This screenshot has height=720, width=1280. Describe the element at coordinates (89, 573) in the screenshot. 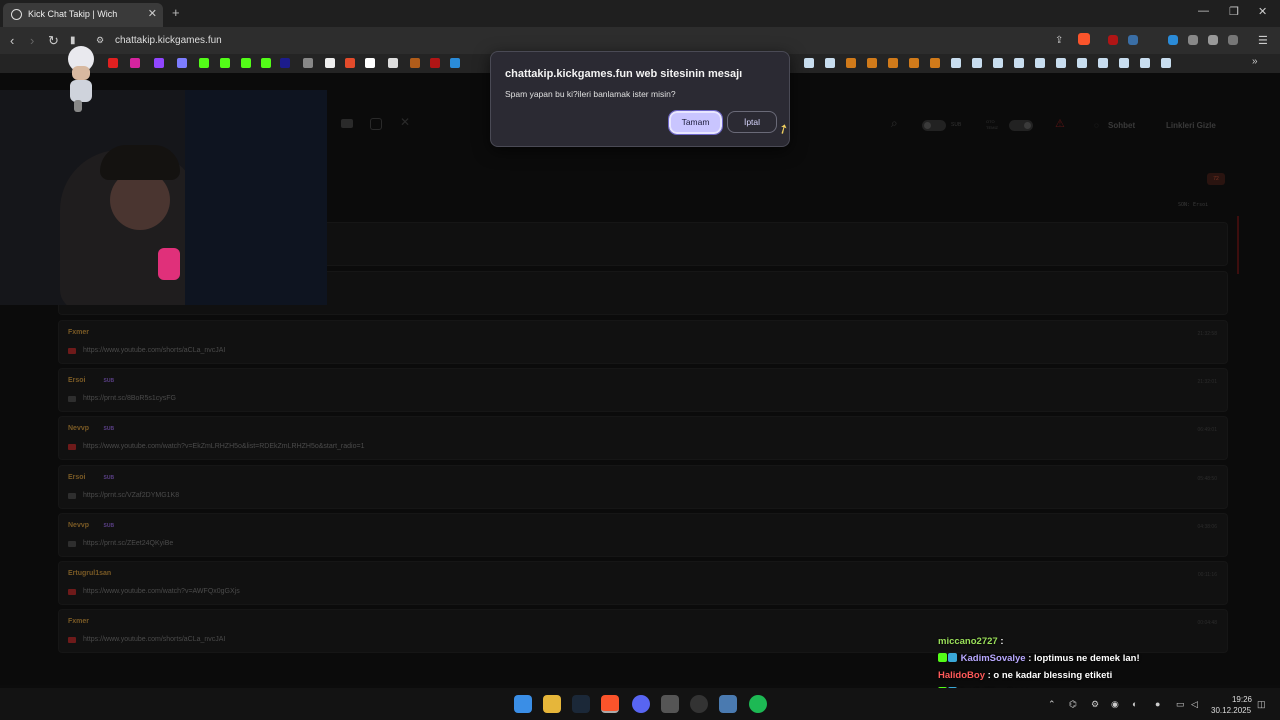

I see `message-username: Ertugrul1san` at that location.